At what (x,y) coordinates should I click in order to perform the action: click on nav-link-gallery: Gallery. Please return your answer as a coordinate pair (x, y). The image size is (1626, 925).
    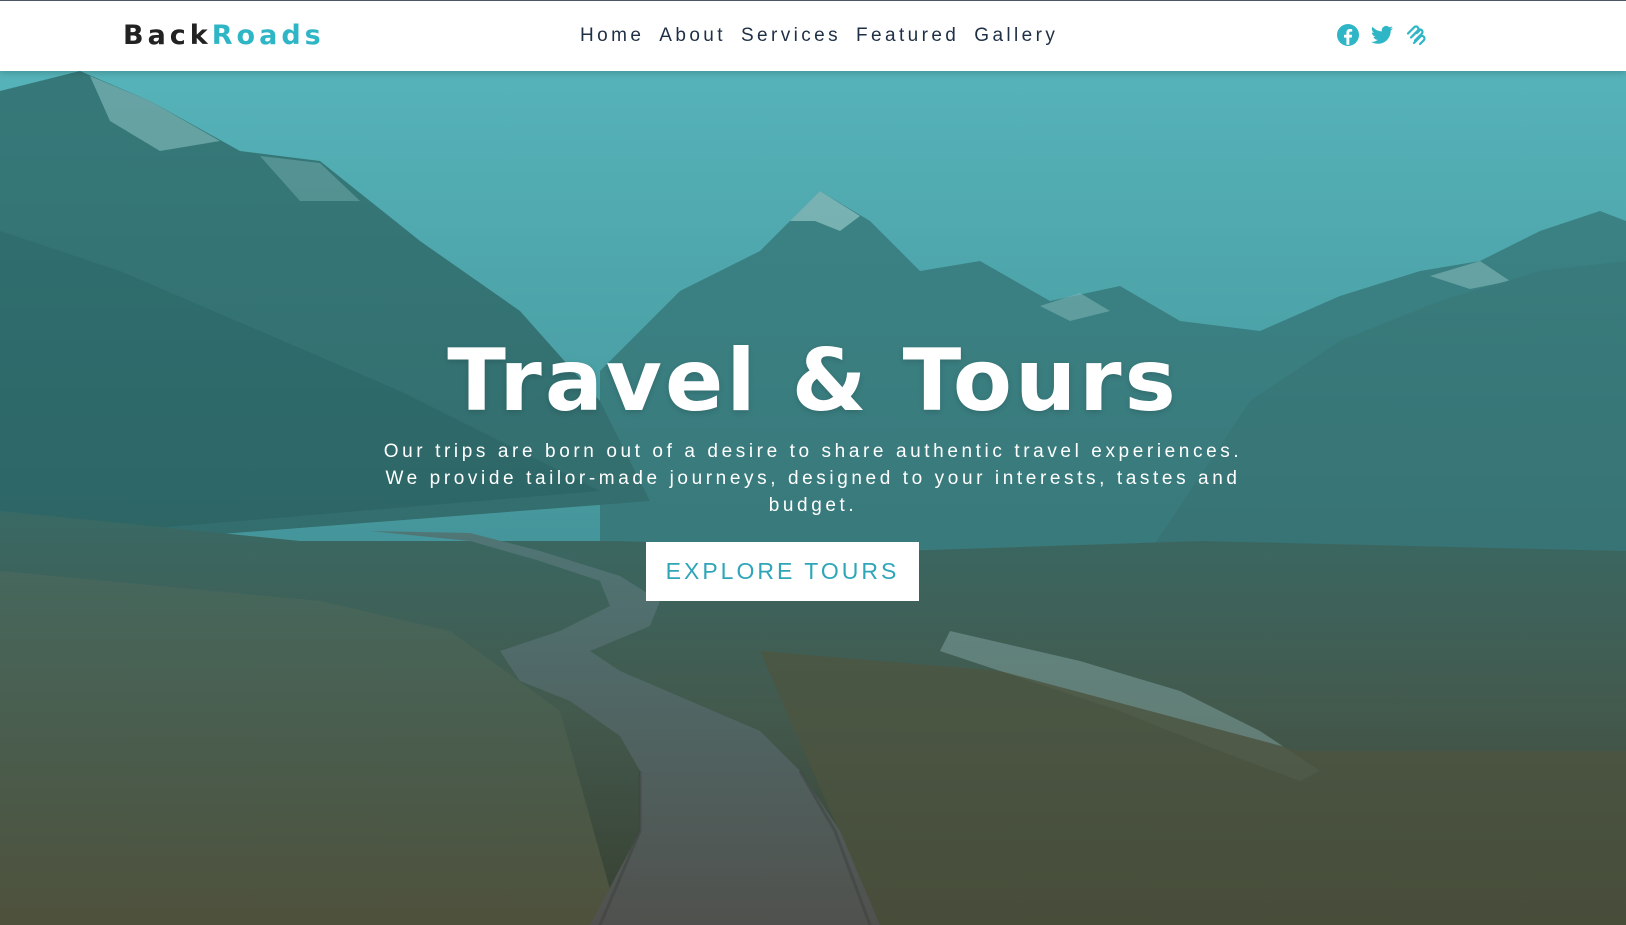
    Looking at the image, I should click on (1016, 35).